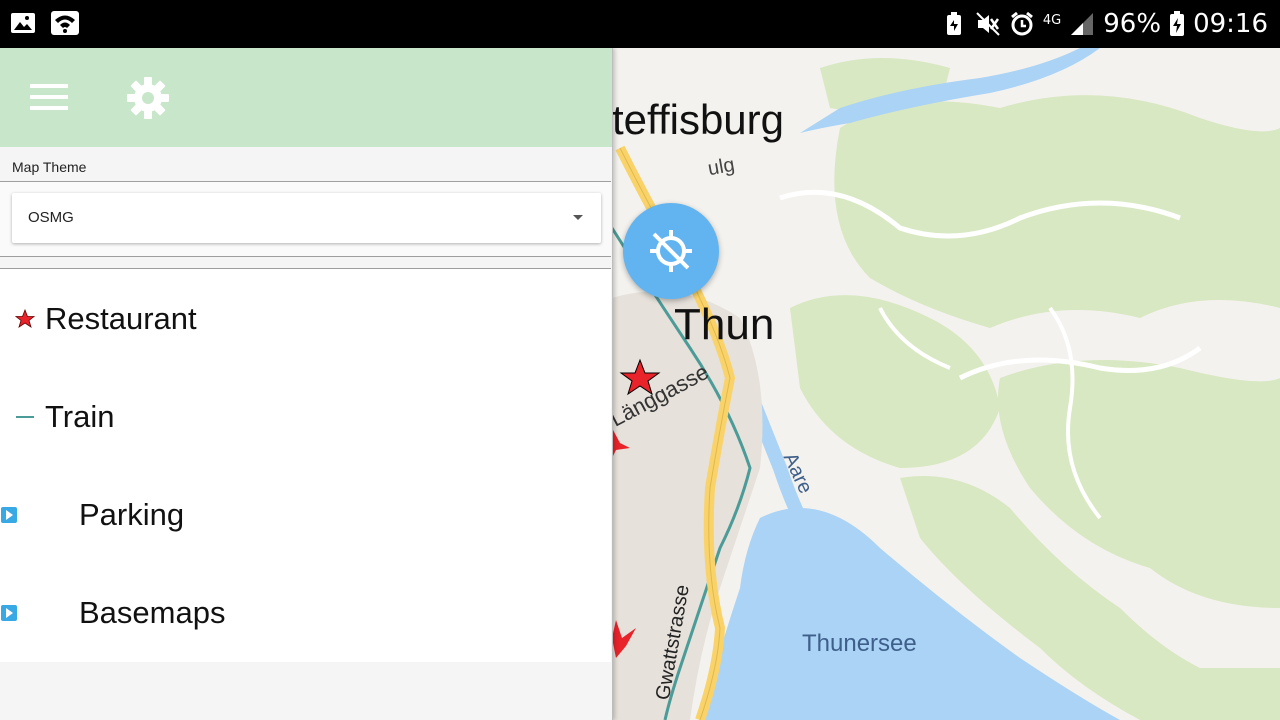  I want to click on battery-percent: 96%, so click(1132, 24).